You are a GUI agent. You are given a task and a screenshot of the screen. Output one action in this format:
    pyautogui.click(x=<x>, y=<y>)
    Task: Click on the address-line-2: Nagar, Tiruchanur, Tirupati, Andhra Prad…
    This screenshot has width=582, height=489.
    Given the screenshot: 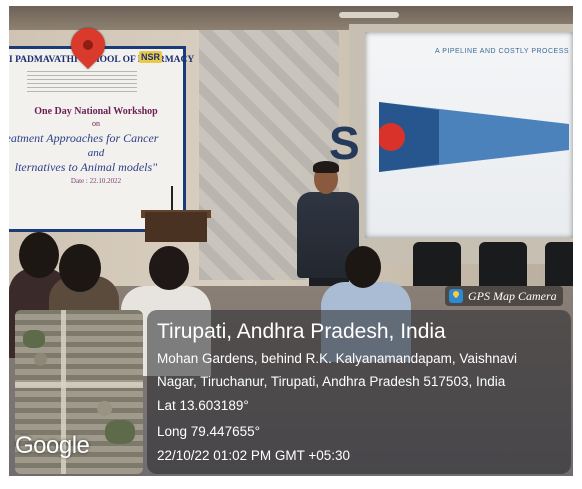 What is the action you would take?
    pyautogui.click(x=331, y=381)
    